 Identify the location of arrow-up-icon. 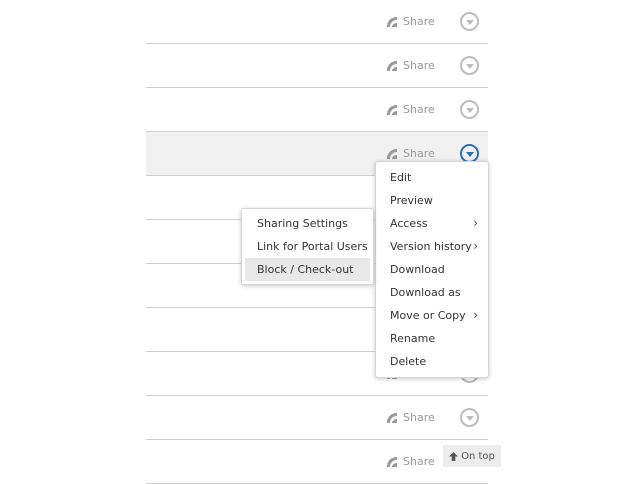
(454, 456).